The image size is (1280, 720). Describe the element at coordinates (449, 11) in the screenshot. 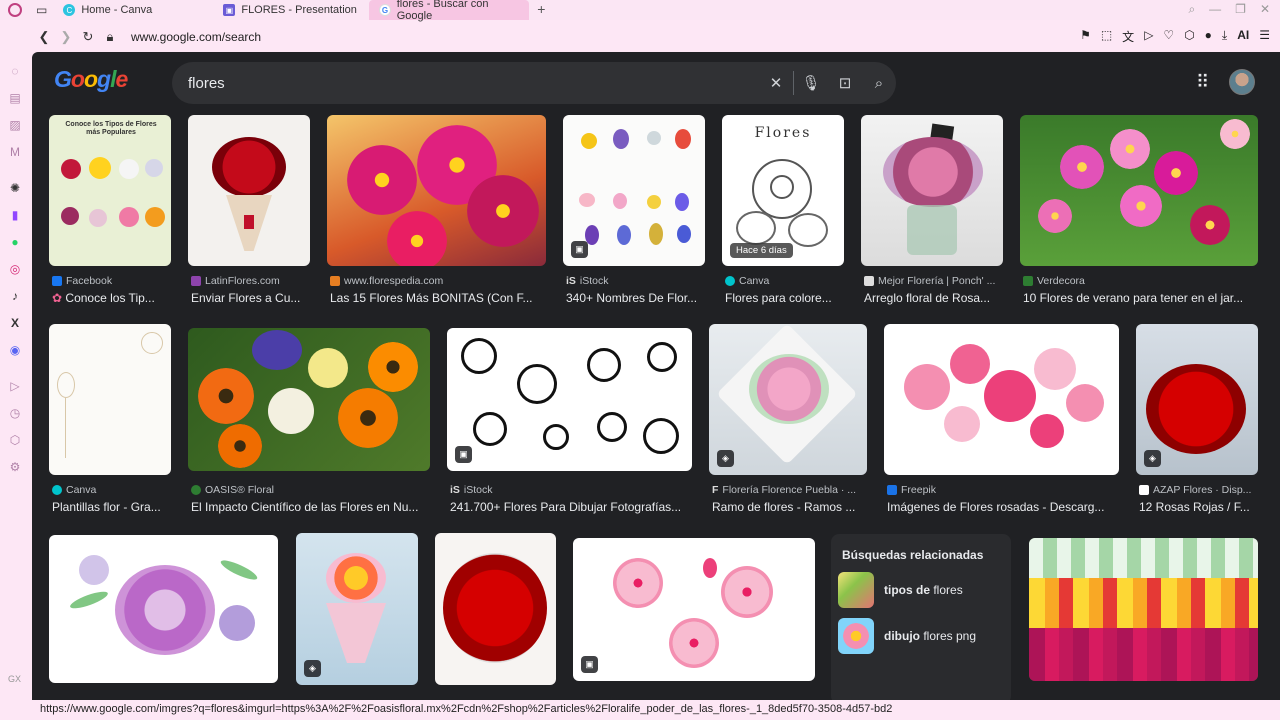

I see `tab-google-search: G flores - Buscar con Google` at that location.